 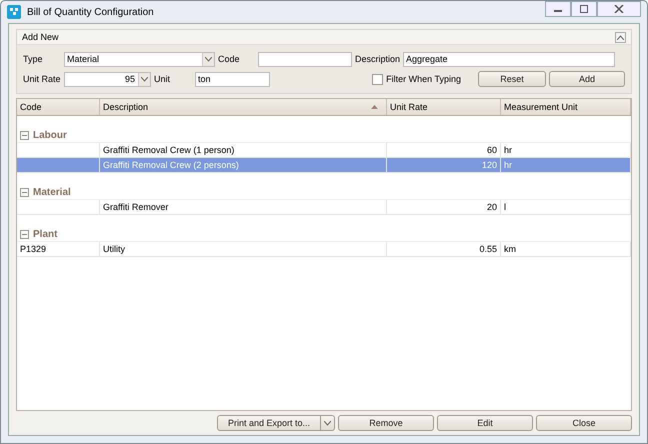 I want to click on column-header: Code, so click(x=58, y=107).